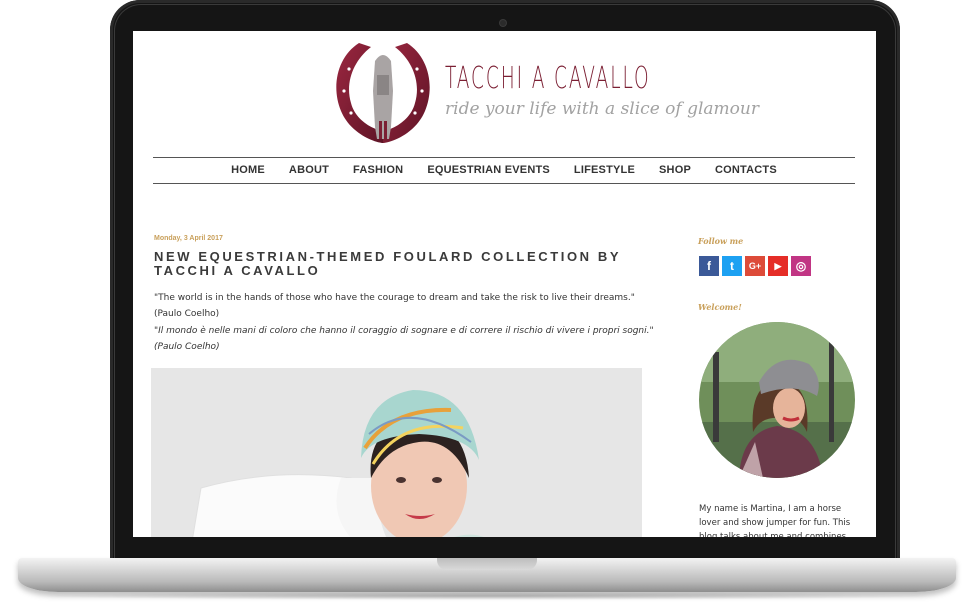 Image resolution: width=974 pixels, height=603 pixels. I want to click on twitter-icon: t, so click(732, 266).